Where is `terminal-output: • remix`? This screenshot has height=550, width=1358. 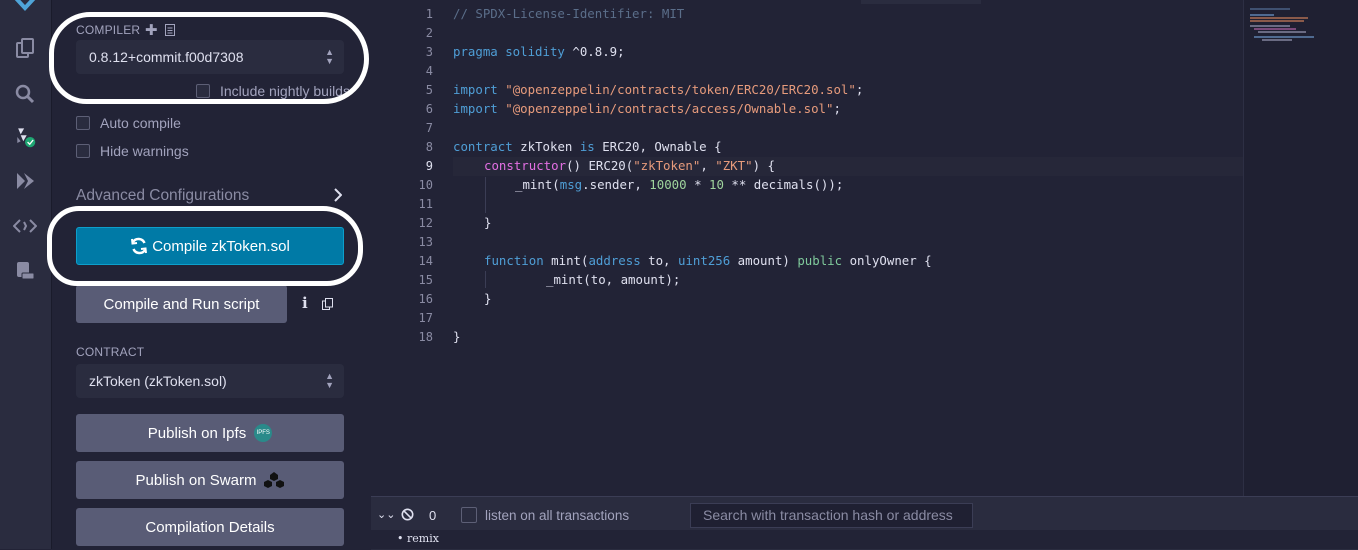
terminal-output: • remix is located at coordinates (864, 539).